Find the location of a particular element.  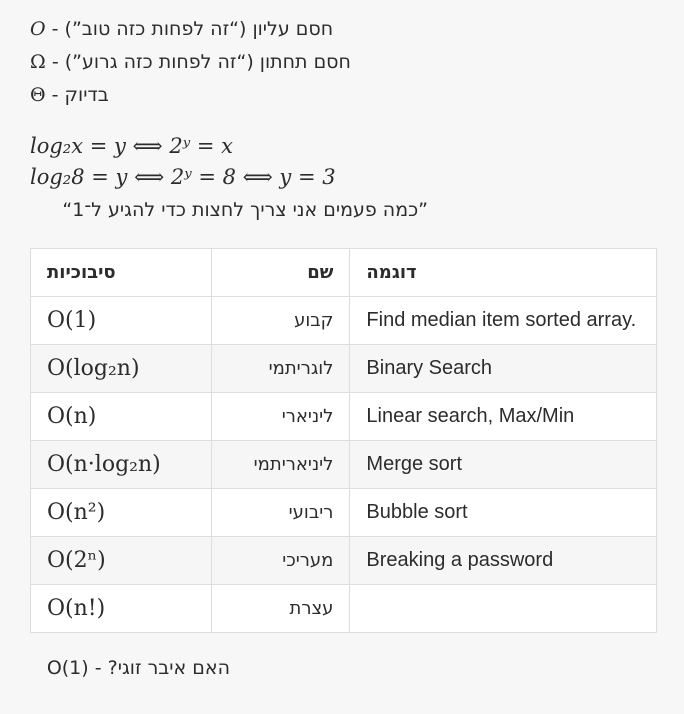

notation-text: חסם תחתון (“זה לפחות כזה גרוע”) is located at coordinates (207, 62).